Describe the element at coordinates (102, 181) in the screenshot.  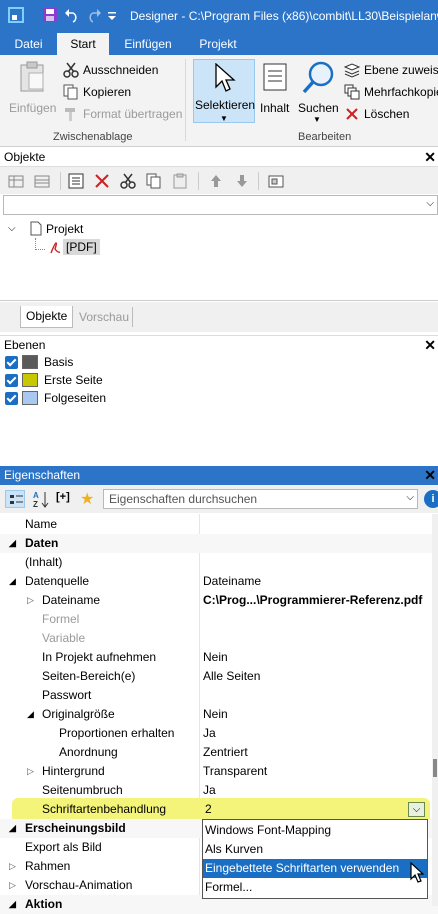
I see `delete-x-icon` at that location.